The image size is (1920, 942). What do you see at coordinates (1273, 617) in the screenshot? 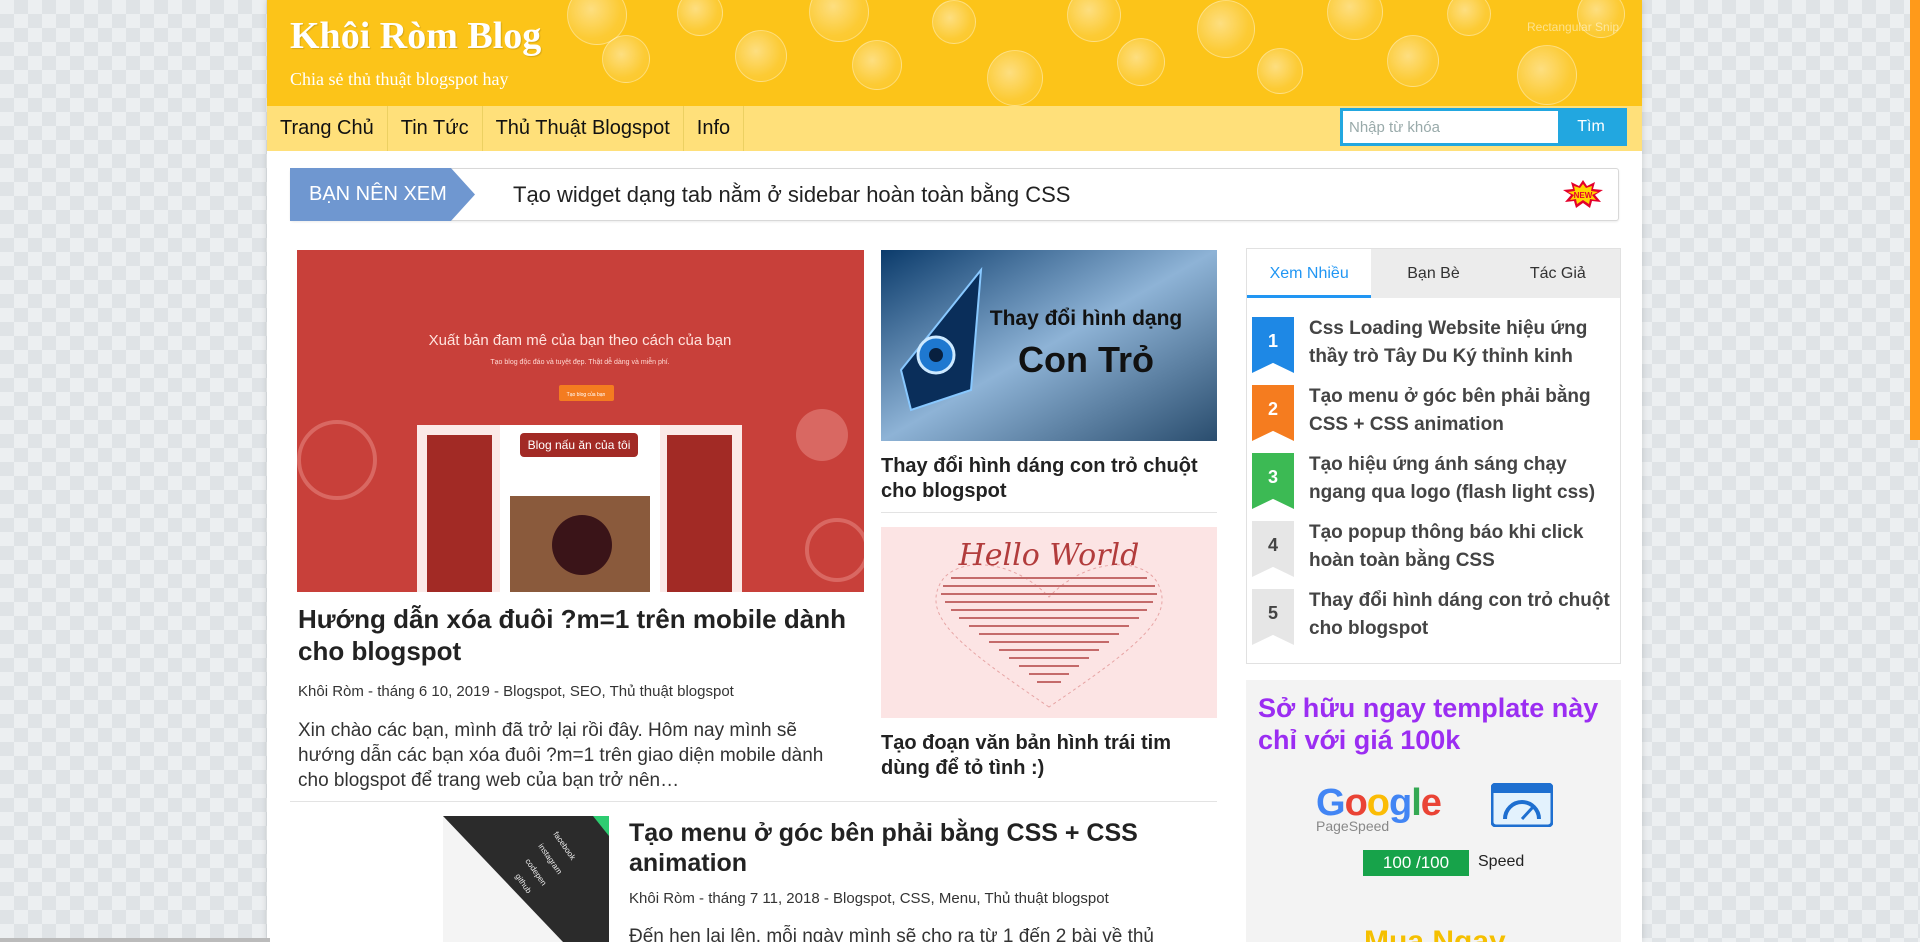
I see `popular-rank-badge: 5` at bounding box center [1273, 617].